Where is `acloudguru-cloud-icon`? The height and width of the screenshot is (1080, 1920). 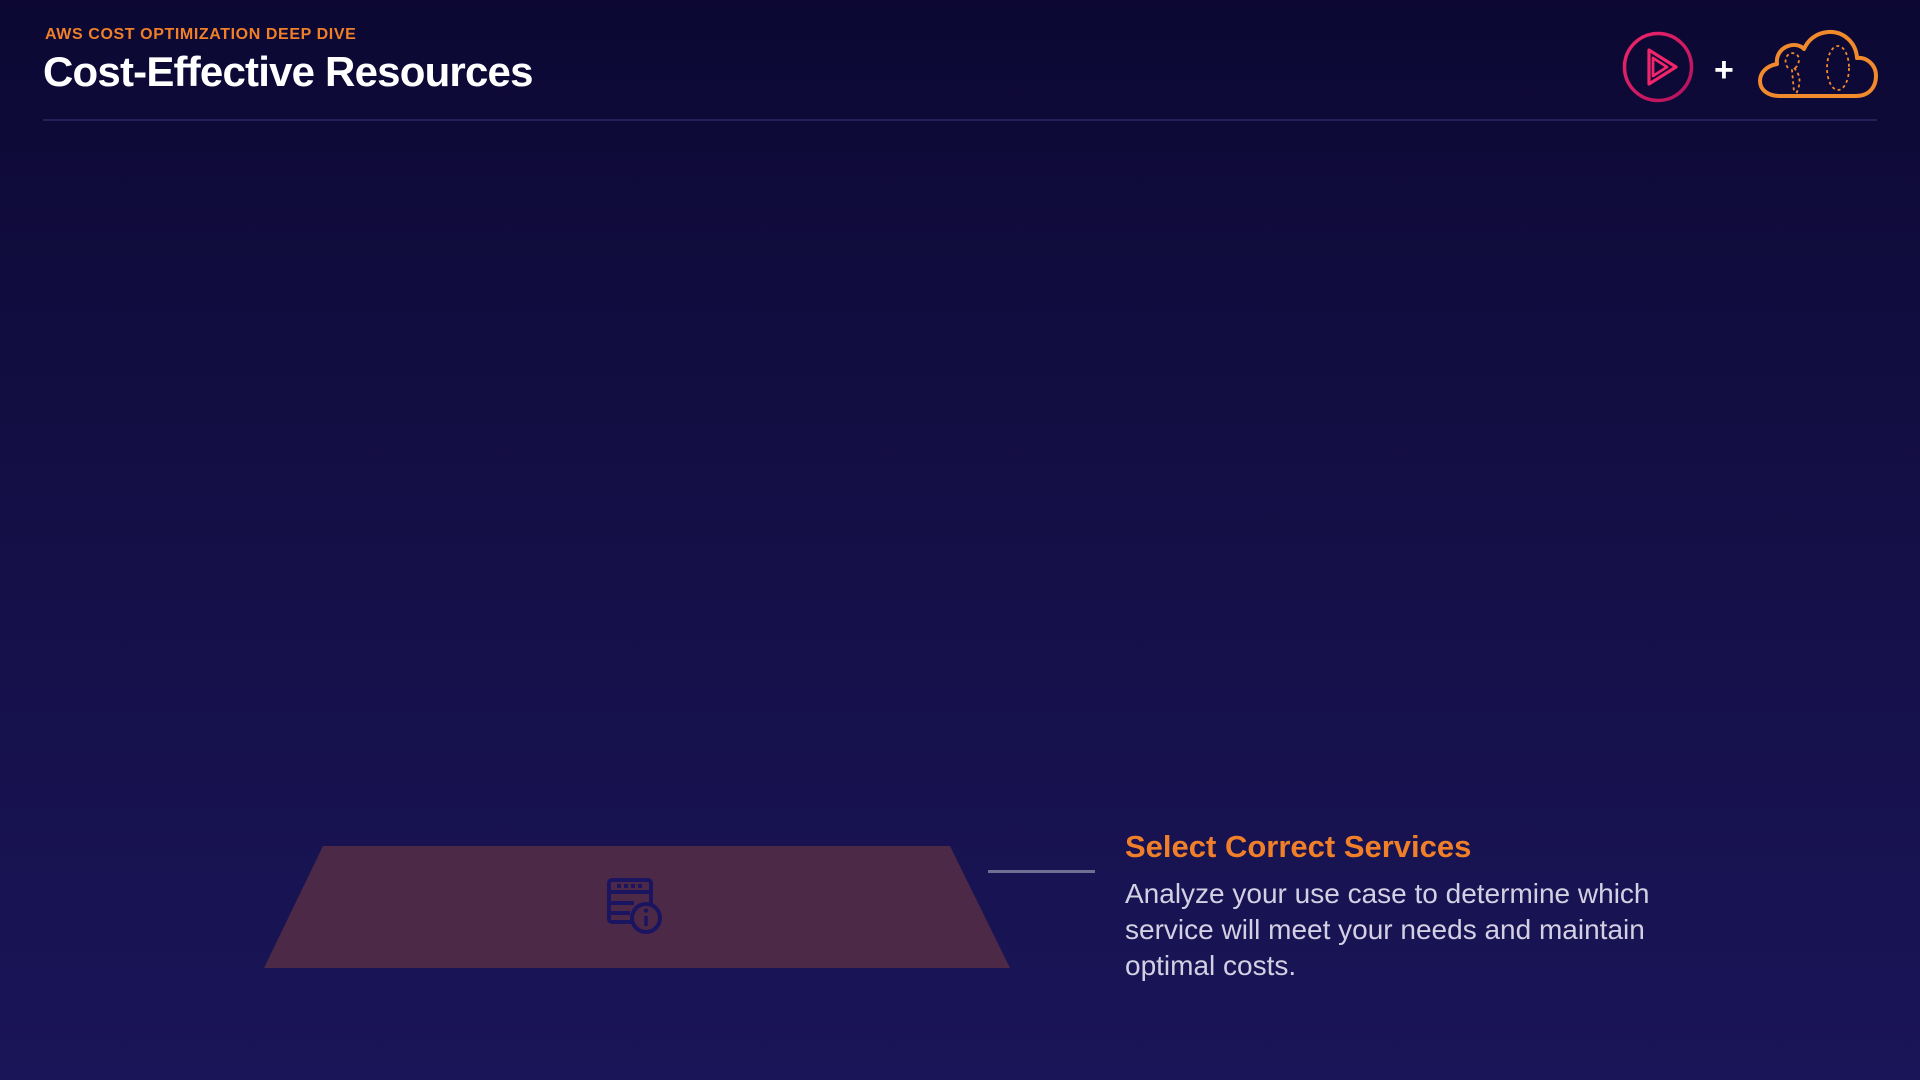
acloudguru-cloud-icon is located at coordinates (1818, 63).